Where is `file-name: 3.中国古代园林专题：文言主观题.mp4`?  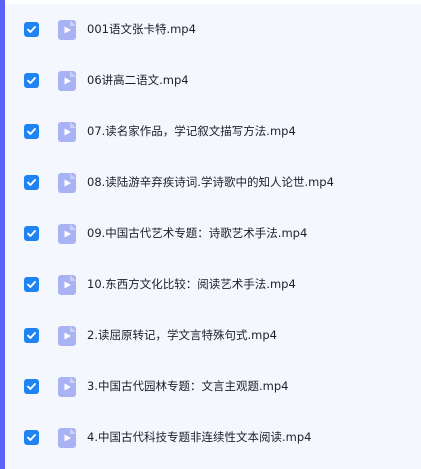 file-name: 3.中国古代园林专题：文言主观题.mp4 is located at coordinates (187, 386).